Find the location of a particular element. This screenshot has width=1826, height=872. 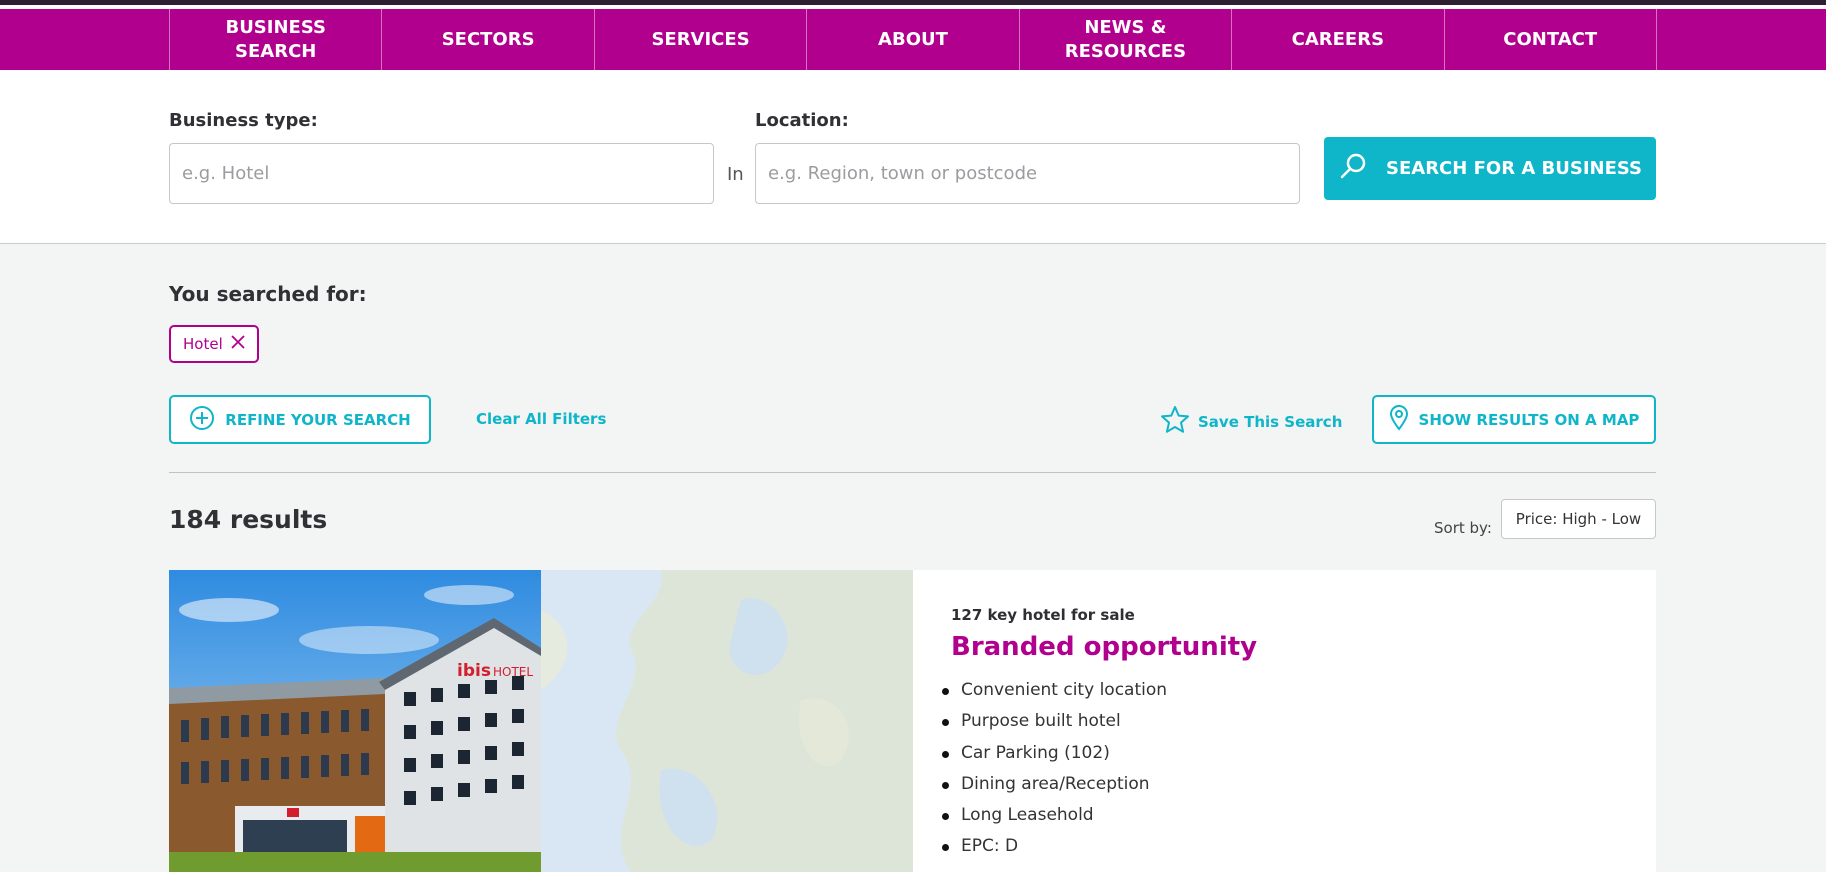

feature-item: Dining area/Reception is located at coordinates (1053, 789).